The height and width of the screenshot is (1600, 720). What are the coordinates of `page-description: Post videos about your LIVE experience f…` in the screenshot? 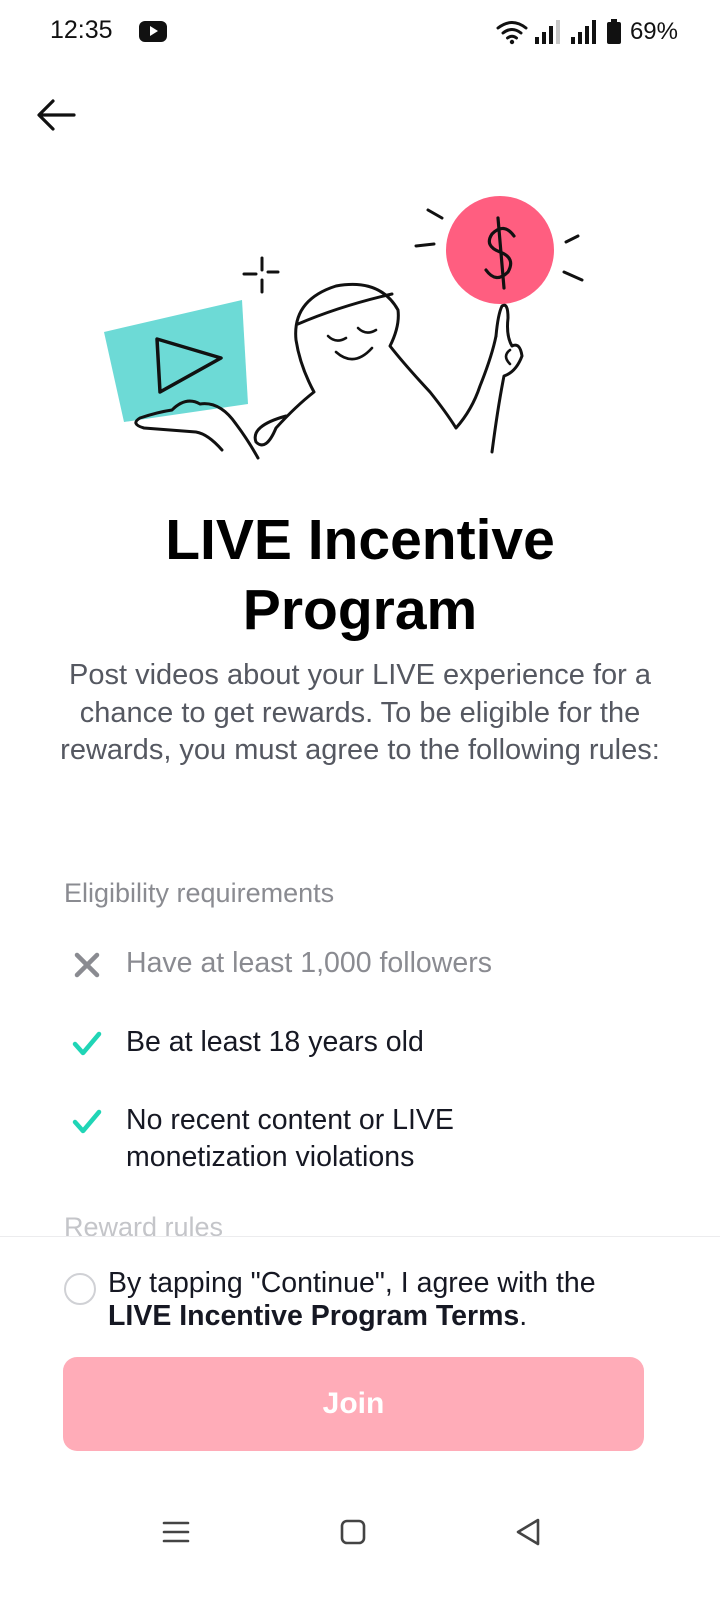 It's located at (360, 712).